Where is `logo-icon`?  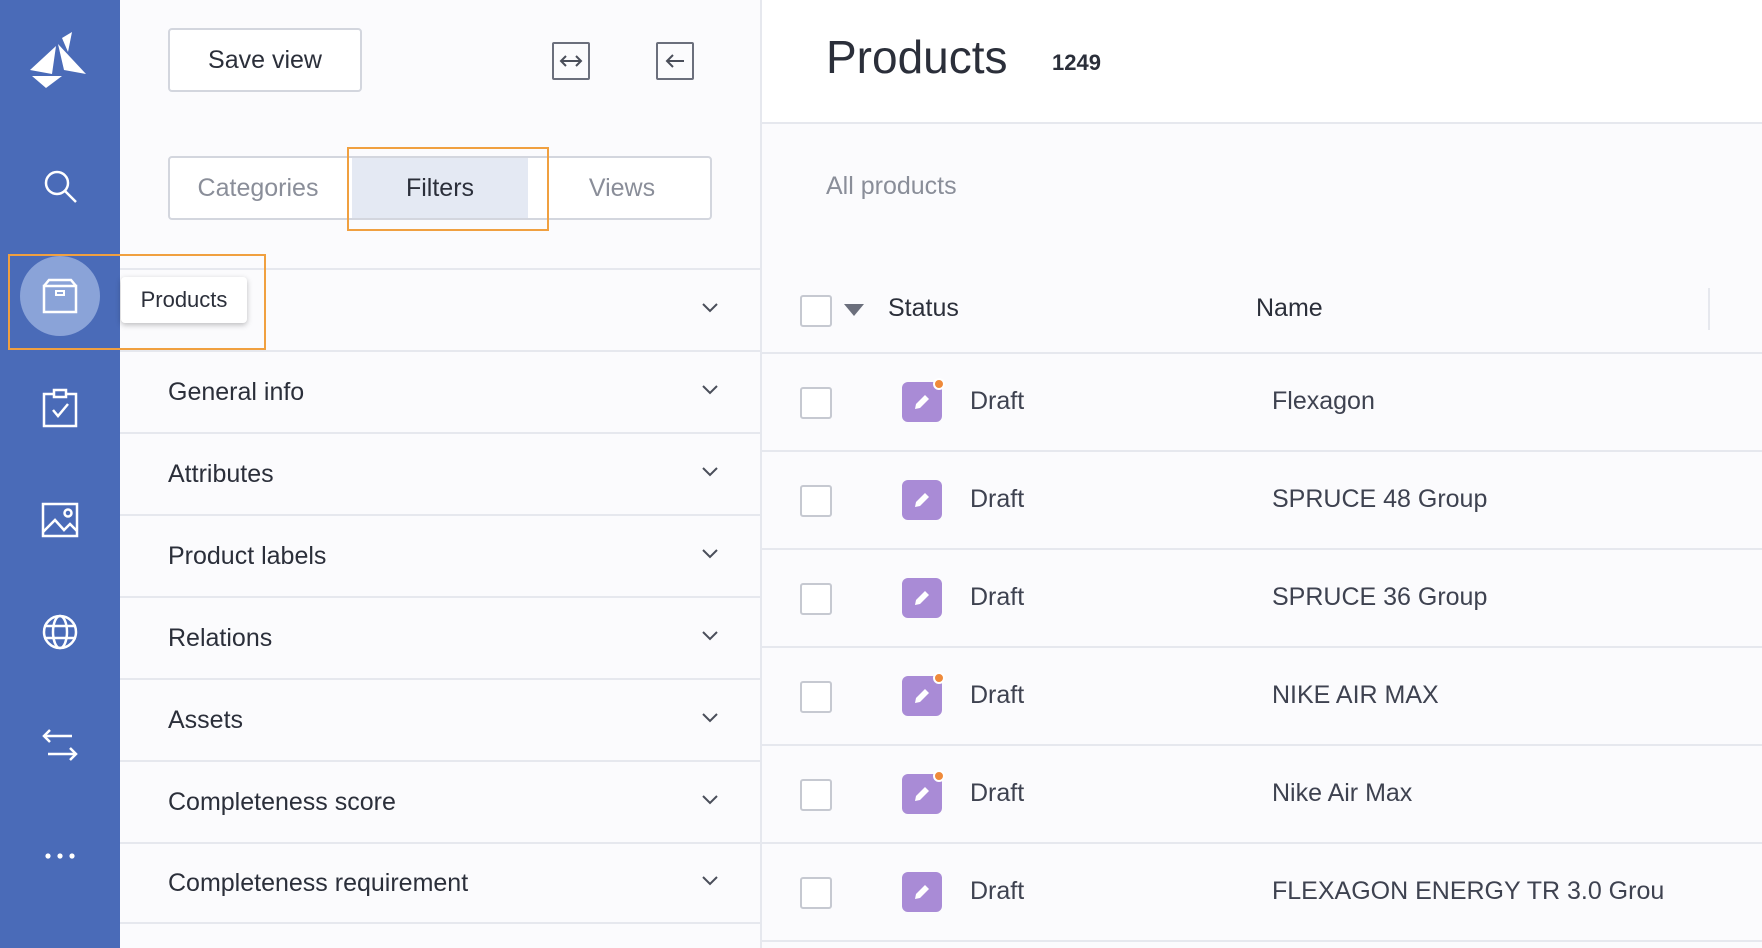
logo-icon is located at coordinates (57, 60).